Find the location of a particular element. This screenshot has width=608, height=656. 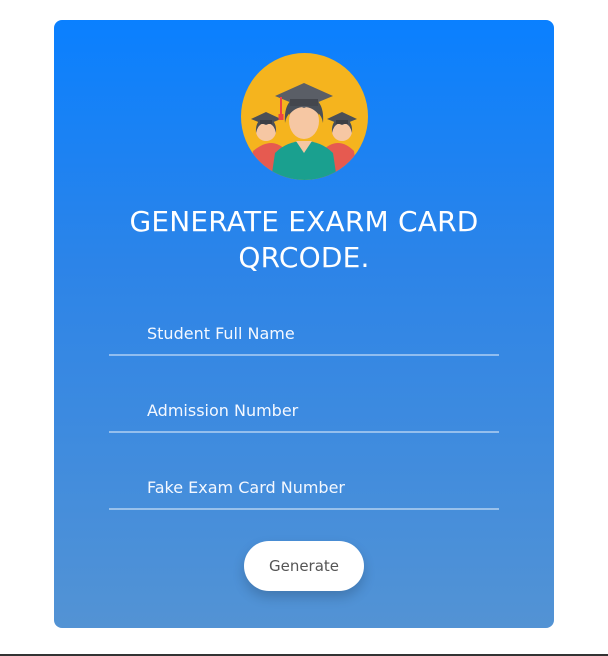

student-name-field is located at coordinates (304, 334).